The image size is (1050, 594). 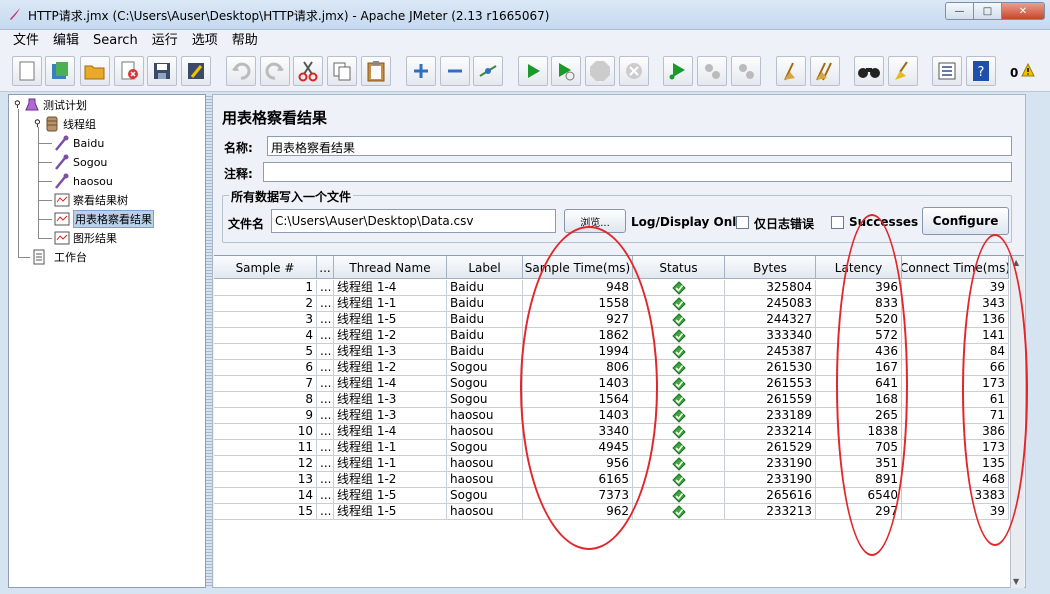 What do you see at coordinates (1023, 11) in the screenshot?
I see `close-button: ✕` at bounding box center [1023, 11].